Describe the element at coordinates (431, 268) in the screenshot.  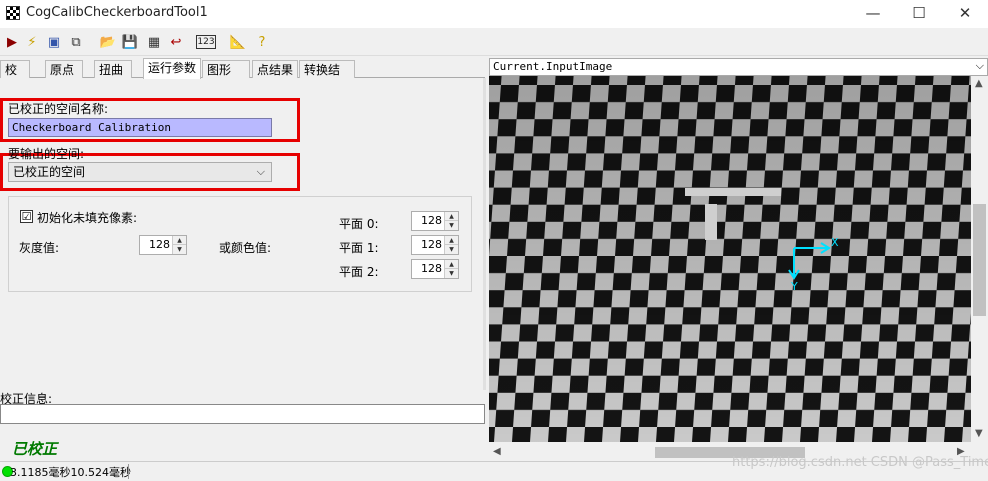
I see `plane2-value: 128` at that location.